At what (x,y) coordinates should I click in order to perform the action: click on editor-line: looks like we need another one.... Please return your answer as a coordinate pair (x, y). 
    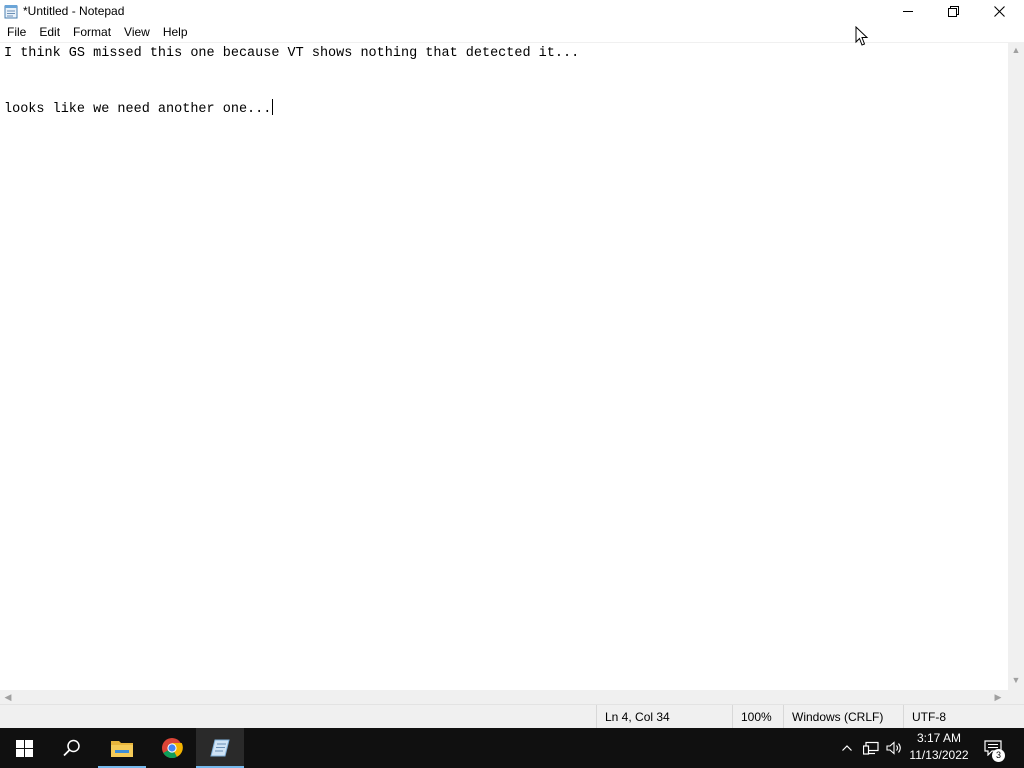
    Looking at the image, I should click on (291, 109).